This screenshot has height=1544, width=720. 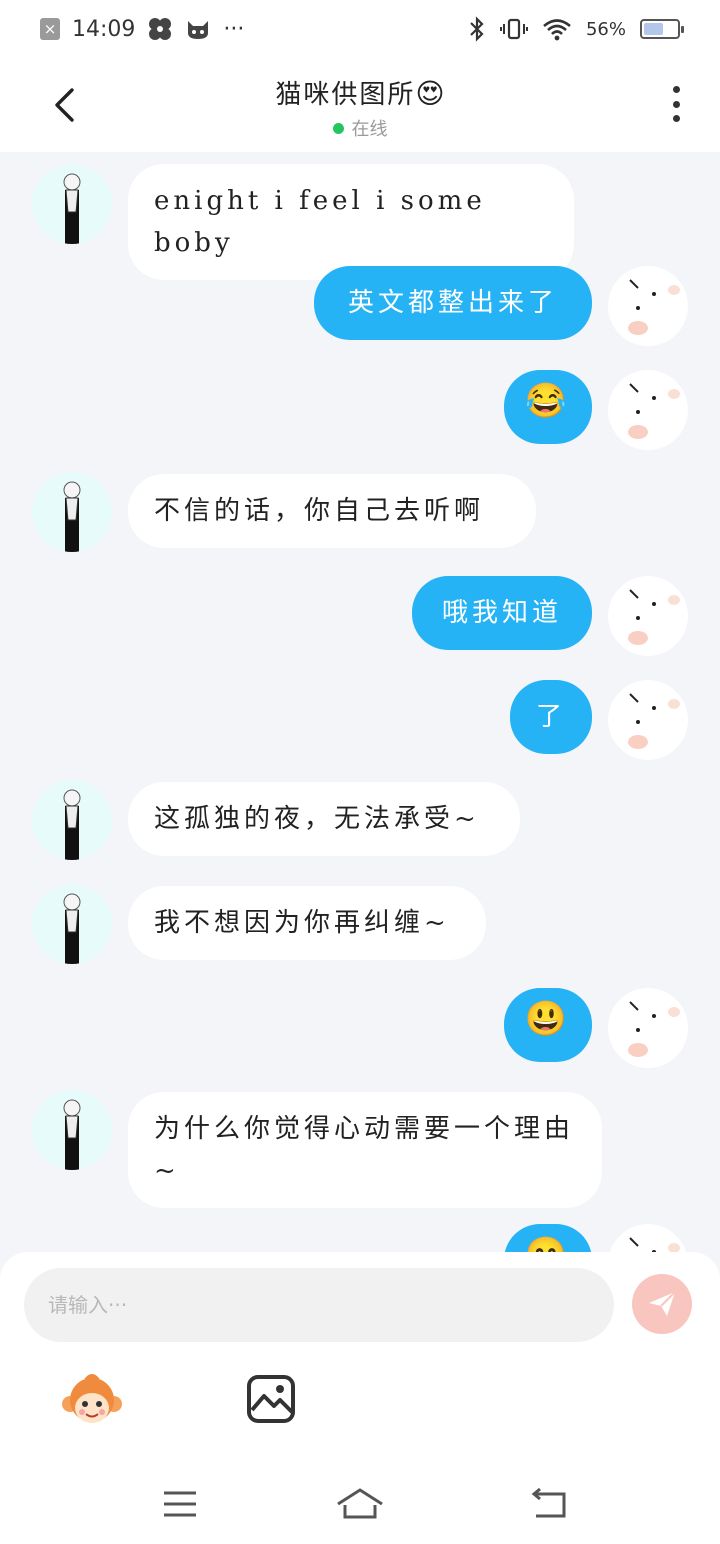 I want to click on message-bubble: 这孤独的夜，无法承受~, so click(x=324, y=819).